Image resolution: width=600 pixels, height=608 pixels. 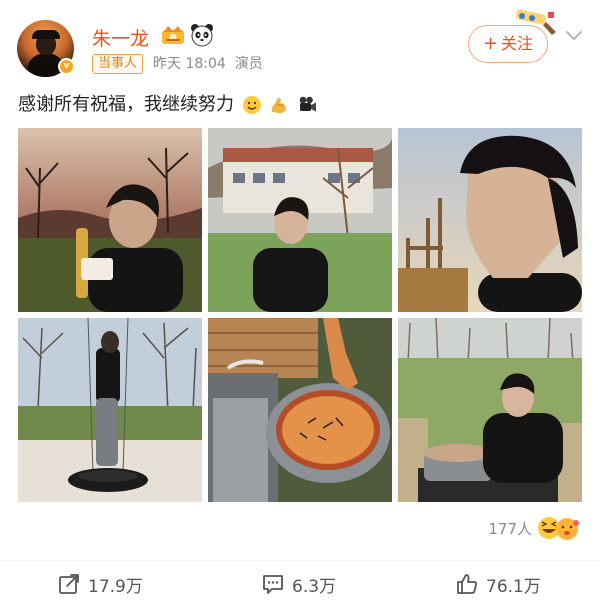 I want to click on thumbs-up-icon, so click(x=467, y=584).